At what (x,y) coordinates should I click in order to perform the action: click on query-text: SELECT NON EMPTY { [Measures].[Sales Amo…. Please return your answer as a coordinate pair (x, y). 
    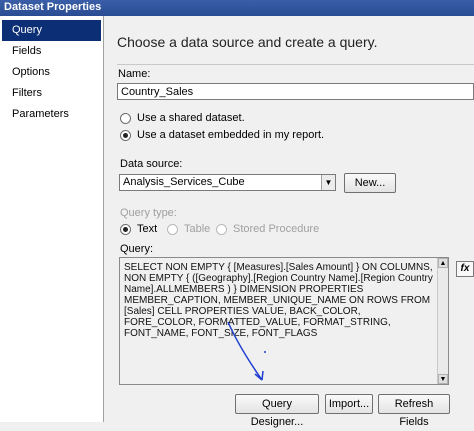
    Looking at the image, I should click on (278, 300).